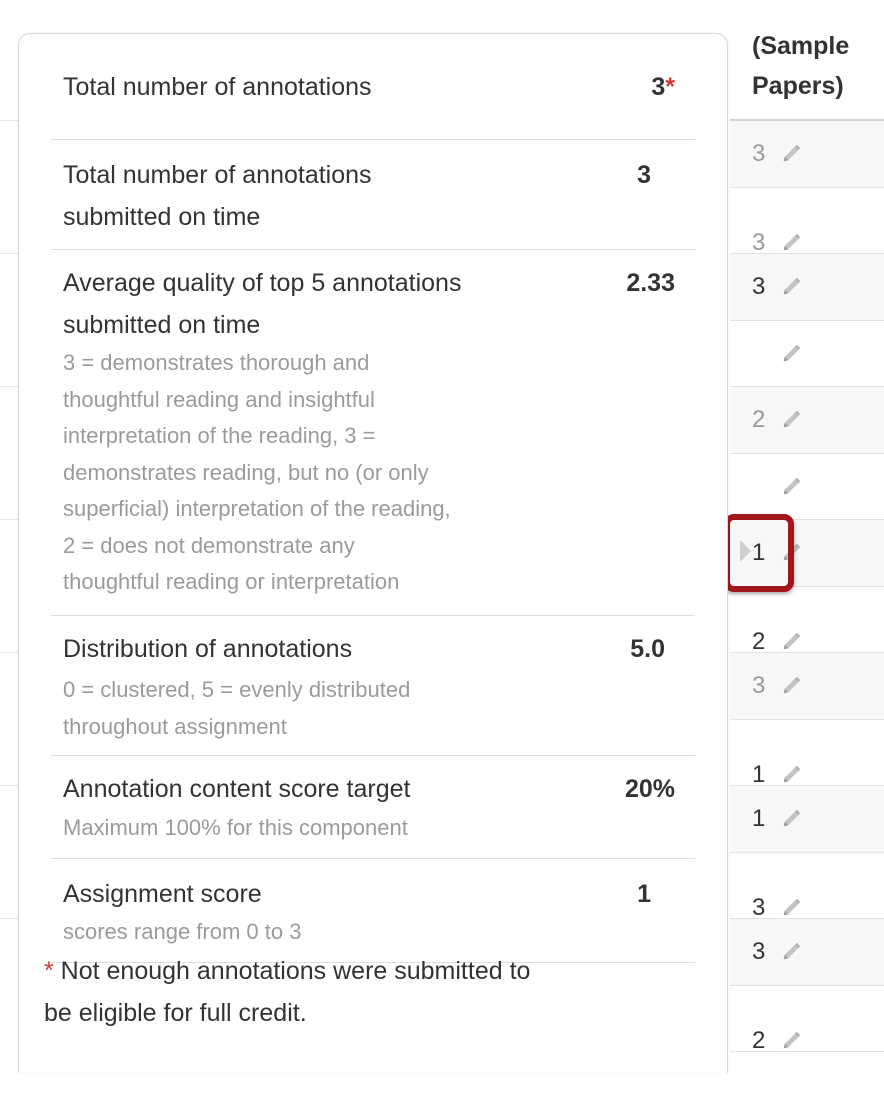 The image size is (884, 1094). What do you see at coordinates (162, 894) in the screenshot?
I see `score-row-label: Assignment score` at bounding box center [162, 894].